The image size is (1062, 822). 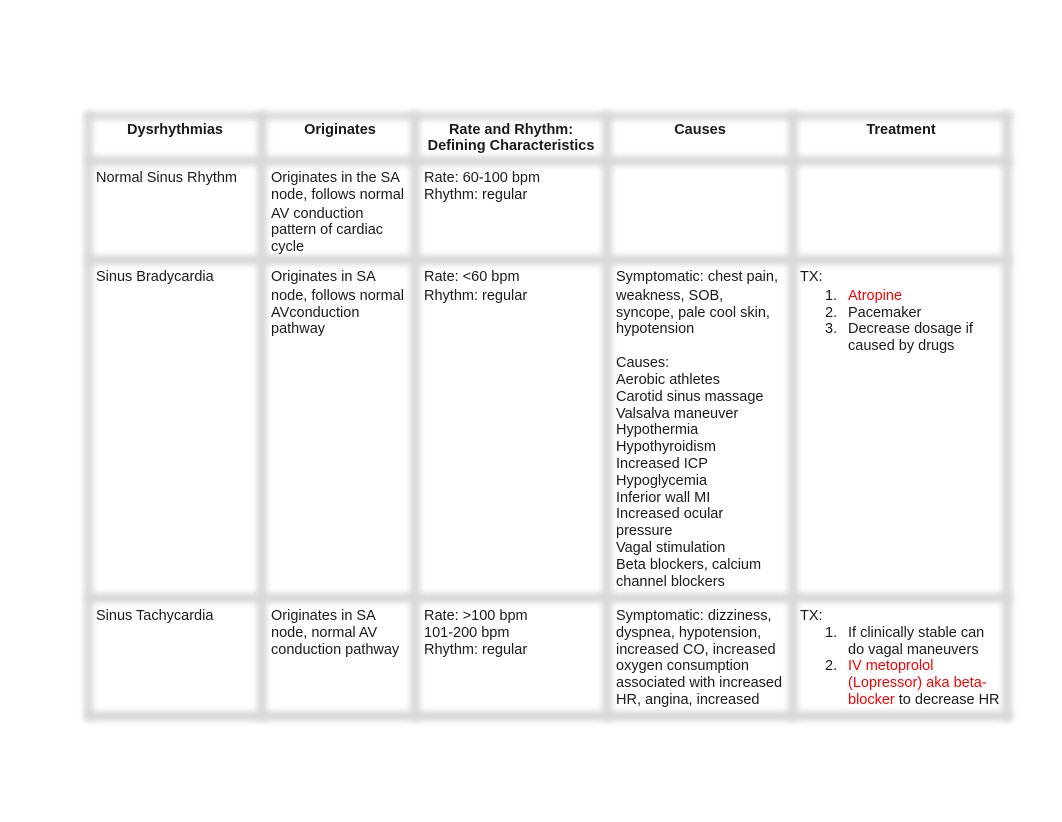 I want to click on table-border-bottom, so click(x=549, y=716).